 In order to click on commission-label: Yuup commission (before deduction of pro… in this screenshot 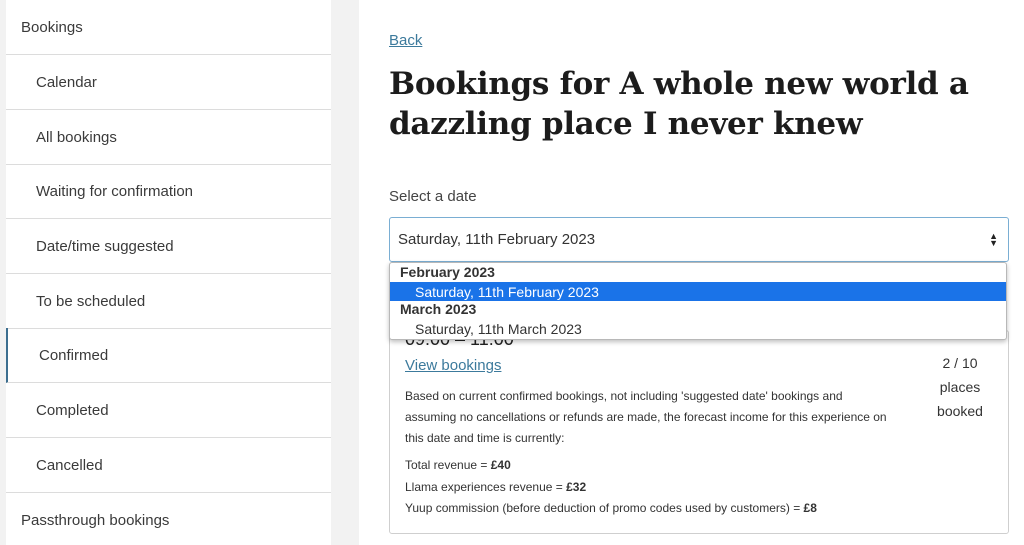, I will do `click(604, 508)`.